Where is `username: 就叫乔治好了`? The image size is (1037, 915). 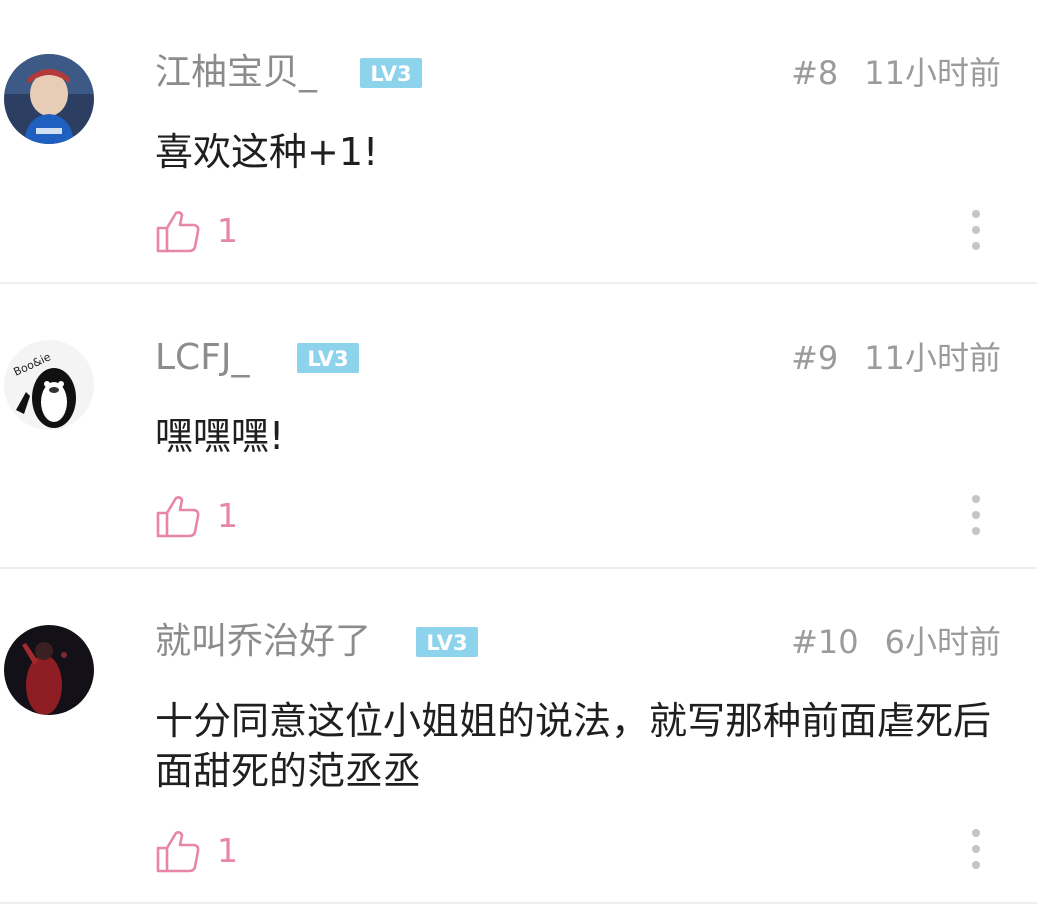
username: 就叫乔治好了 is located at coordinates (263, 642).